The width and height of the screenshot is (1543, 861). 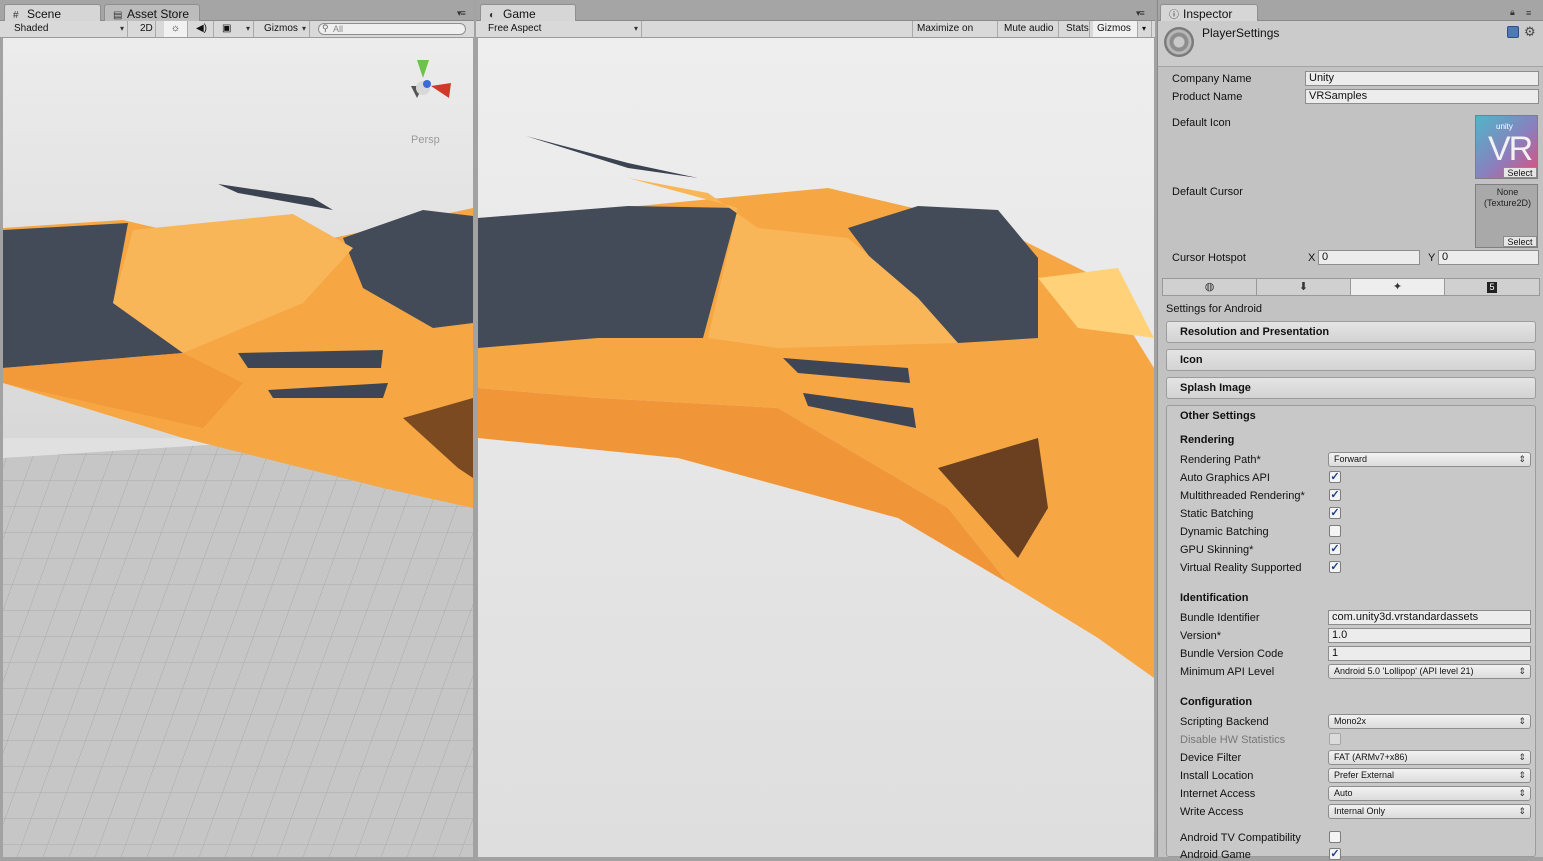 I want to click on configuration-header: Configuration, so click(x=1216, y=702).